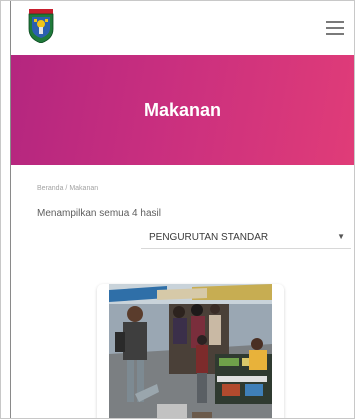 The width and height of the screenshot is (355, 419). What do you see at coordinates (99, 213) in the screenshot?
I see `result-count-text: Menampilkan semua 4 hasil` at bounding box center [99, 213].